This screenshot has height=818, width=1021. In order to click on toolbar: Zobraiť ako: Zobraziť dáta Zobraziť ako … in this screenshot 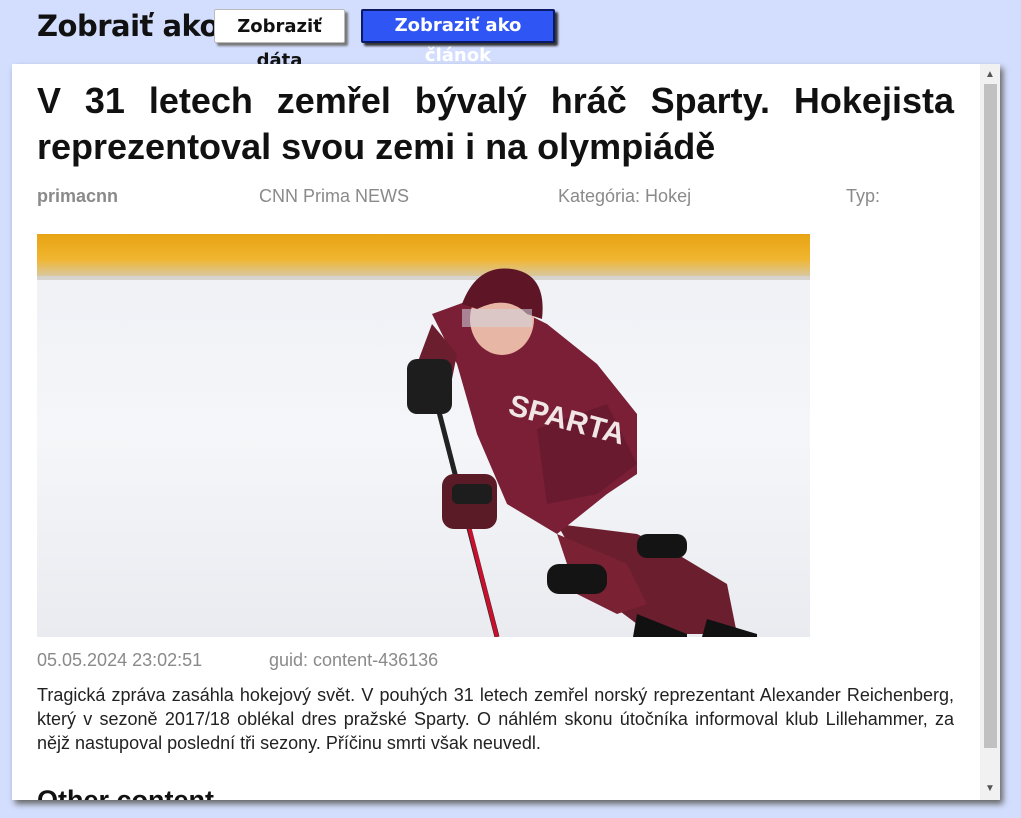, I will do `click(510, 35)`.